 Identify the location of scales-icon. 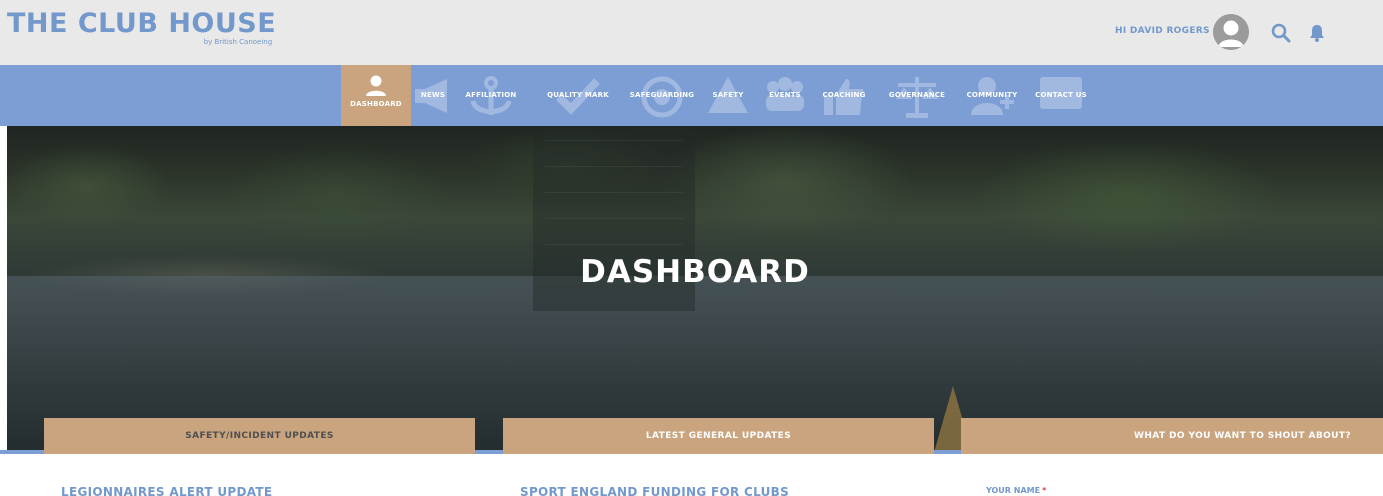
(917, 99).